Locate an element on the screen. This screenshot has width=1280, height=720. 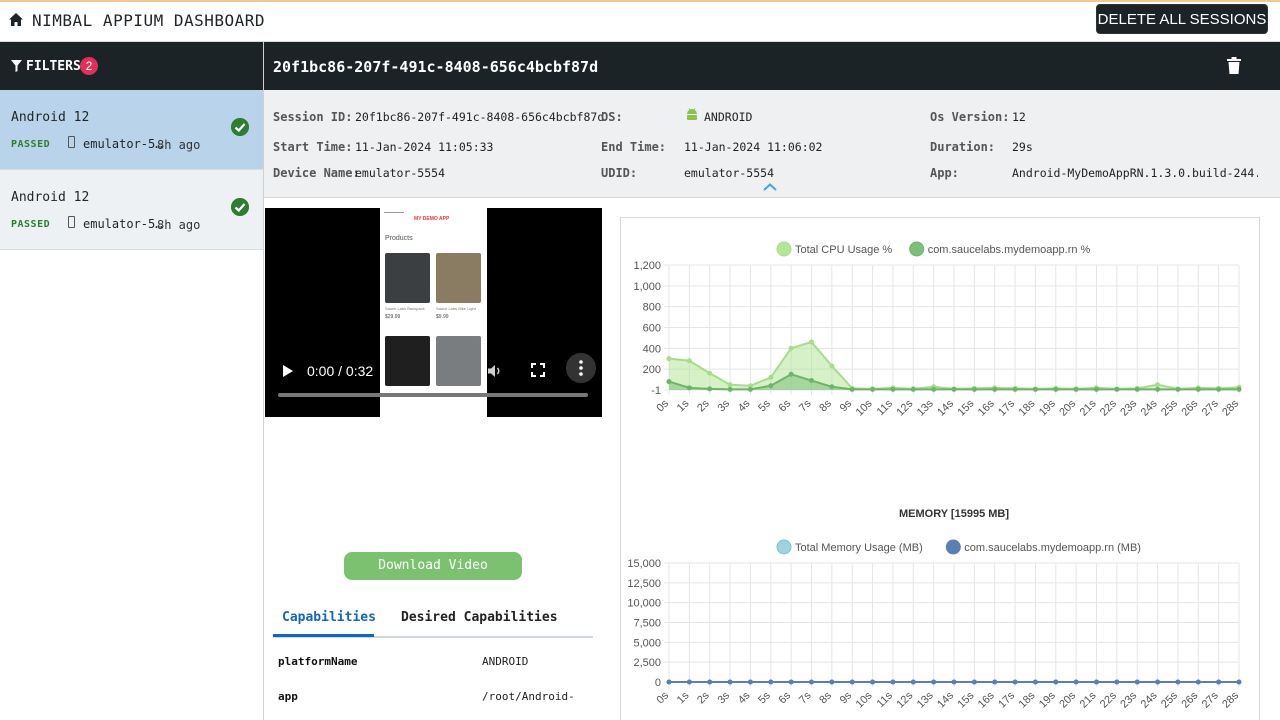
y-tick-label: -1 is located at coordinates (656, 391).